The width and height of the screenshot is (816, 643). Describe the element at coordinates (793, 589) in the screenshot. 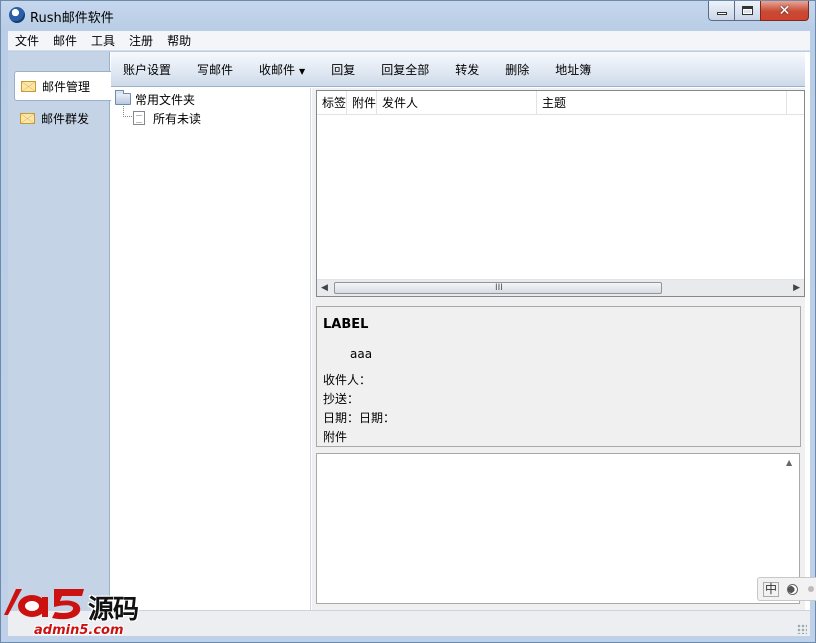

I see `ime-halfwidth-icon` at that location.